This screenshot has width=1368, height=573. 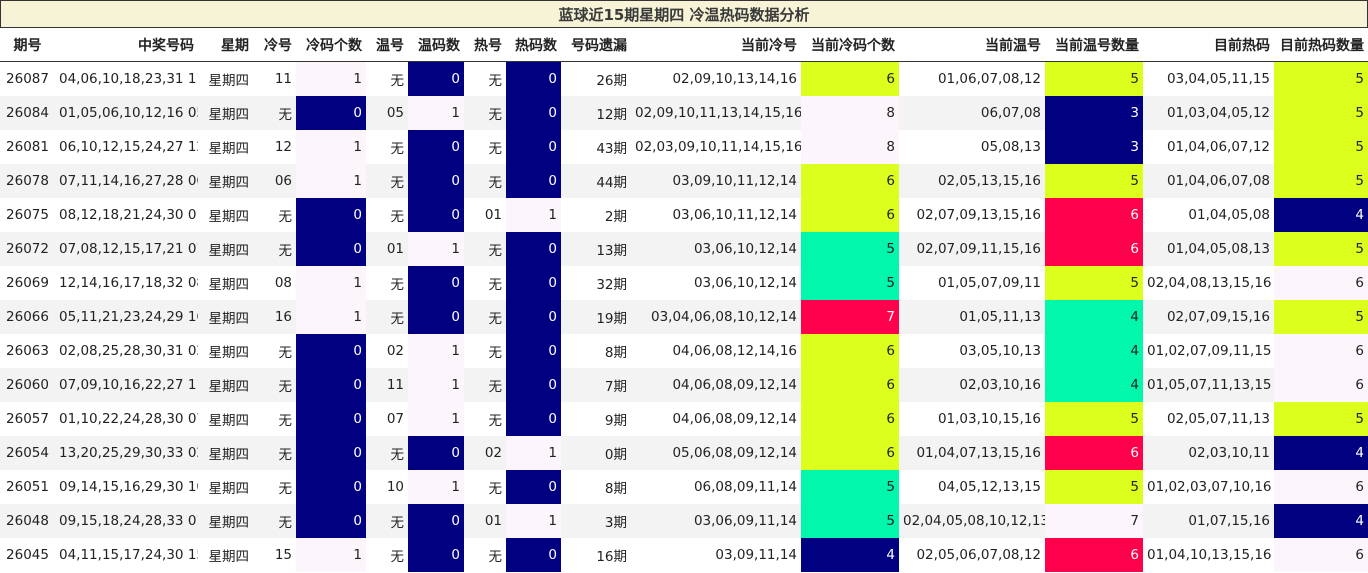 I want to click on current-cold-cell: 03,04,06,08,10,12,14, so click(x=716, y=317).